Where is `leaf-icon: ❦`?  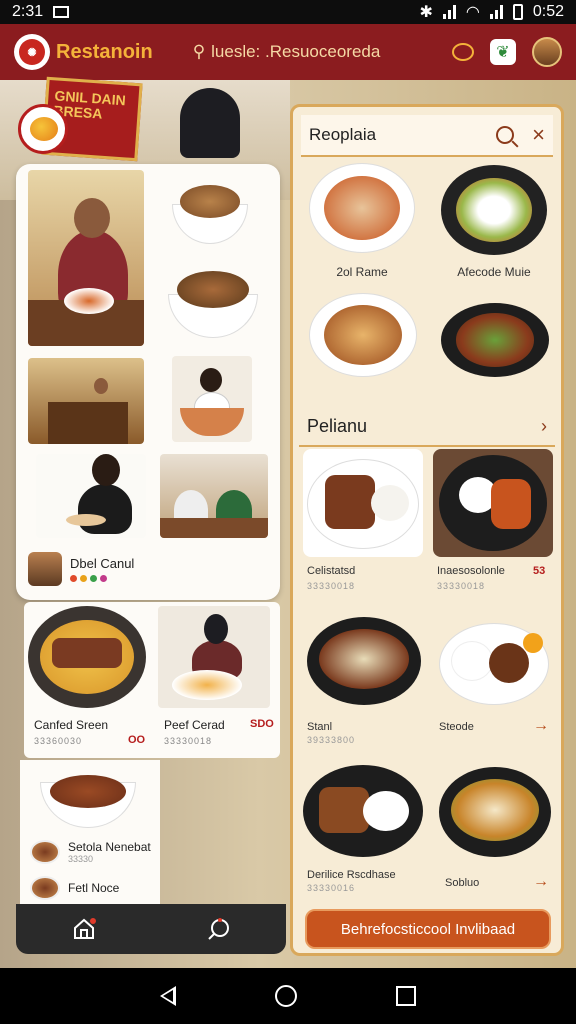
leaf-icon: ❦ is located at coordinates (503, 52).